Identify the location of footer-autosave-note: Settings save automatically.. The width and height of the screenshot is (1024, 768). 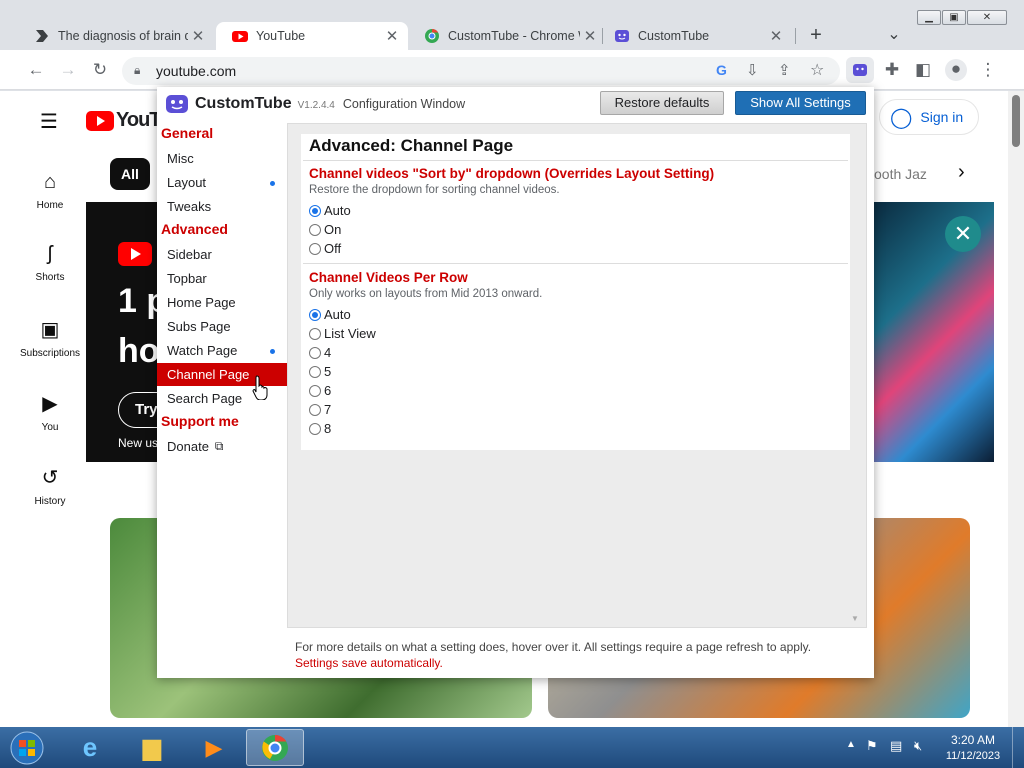
(369, 663).